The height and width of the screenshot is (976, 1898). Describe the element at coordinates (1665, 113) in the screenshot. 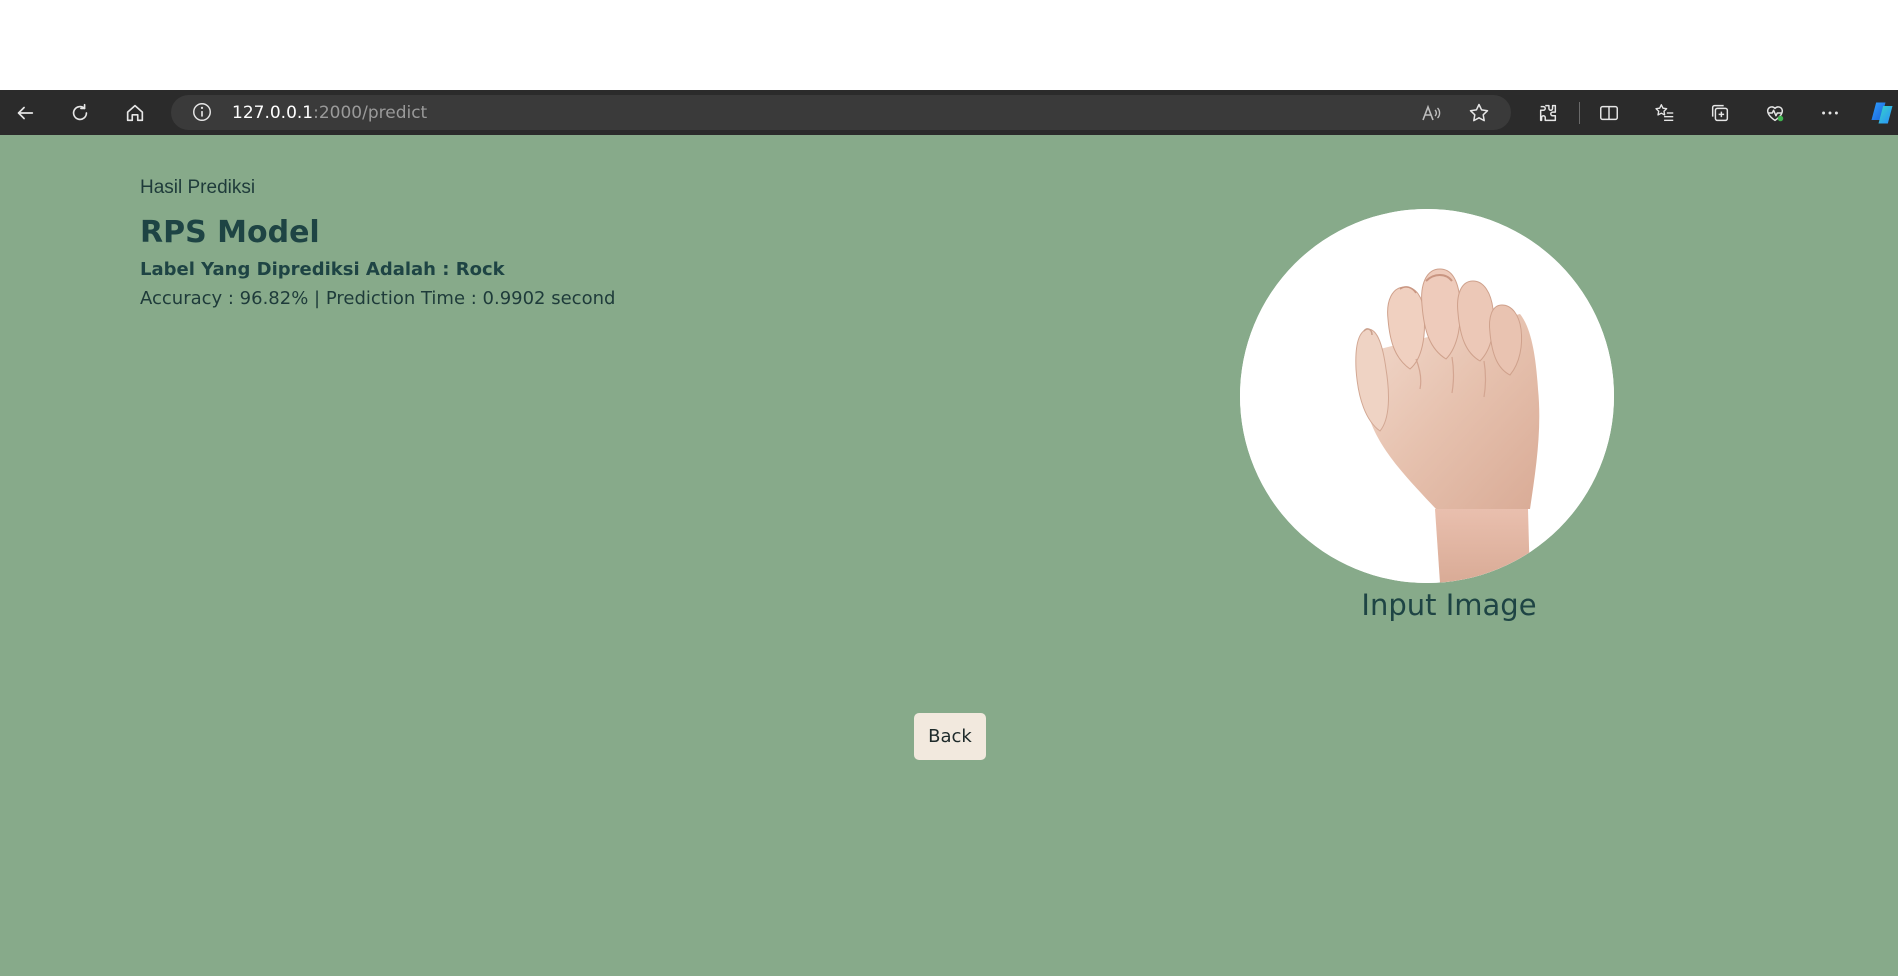

I see `favorites-icon` at that location.